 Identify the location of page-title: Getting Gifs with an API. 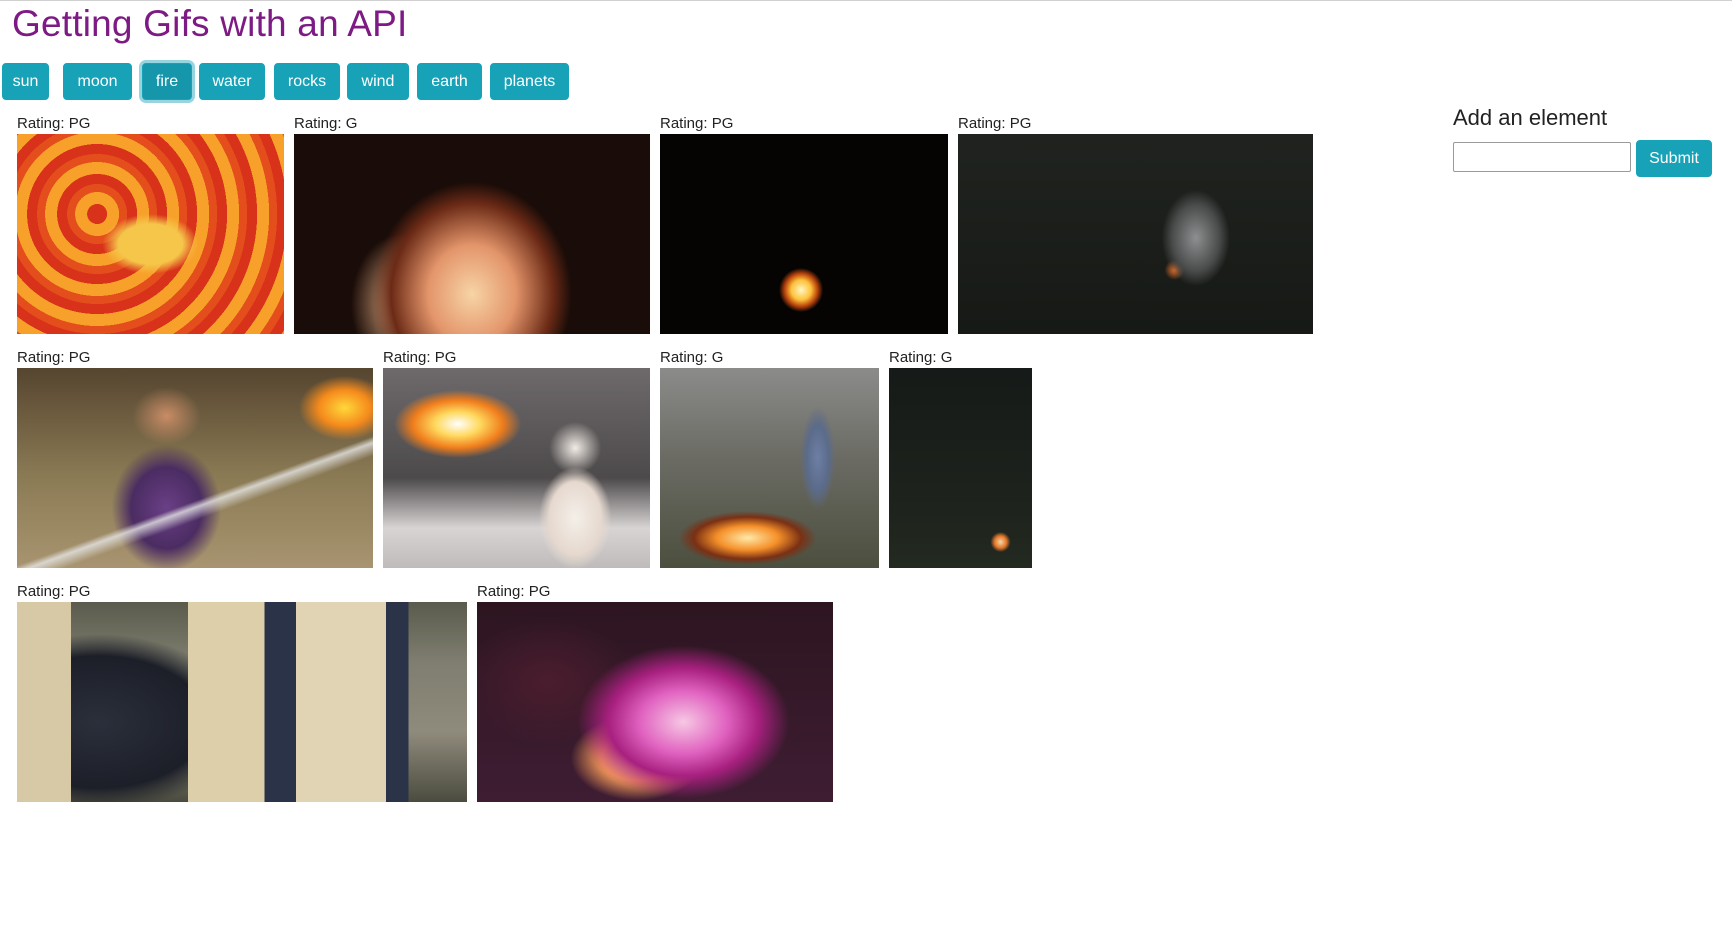
(210, 23).